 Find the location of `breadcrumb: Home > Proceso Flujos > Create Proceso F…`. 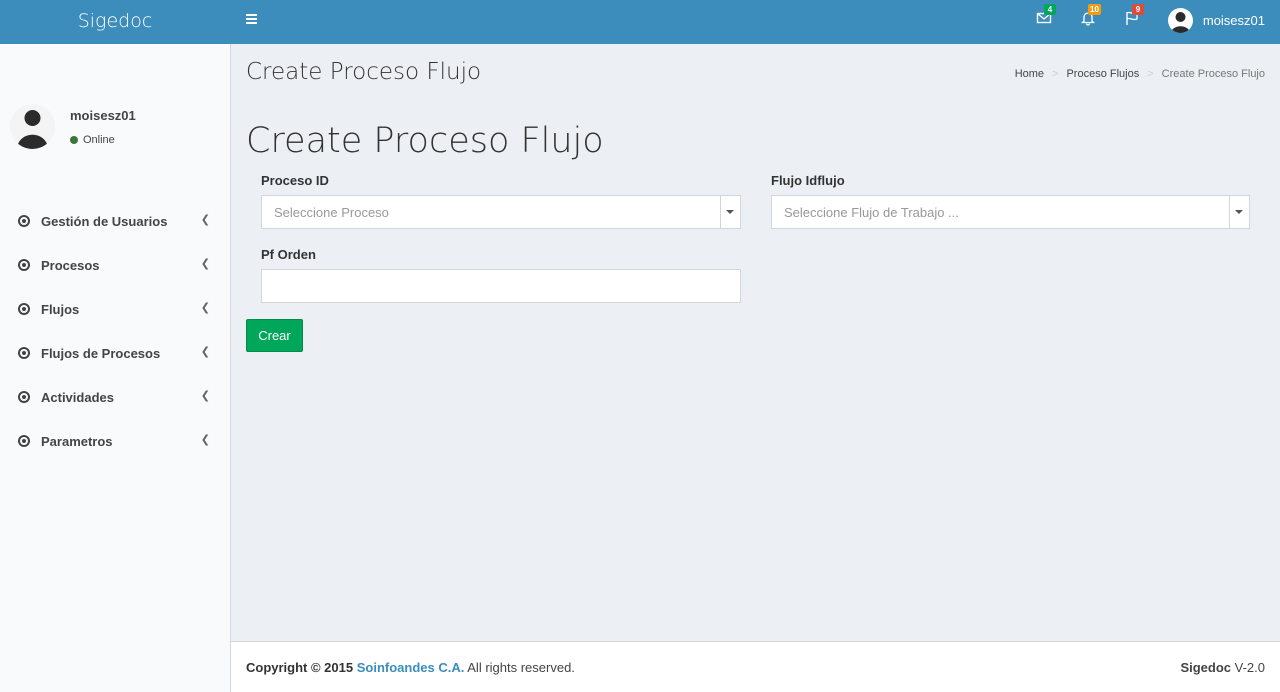

breadcrumb: Home > Proceso Flujos > Create Proceso F… is located at coordinates (1140, 74).